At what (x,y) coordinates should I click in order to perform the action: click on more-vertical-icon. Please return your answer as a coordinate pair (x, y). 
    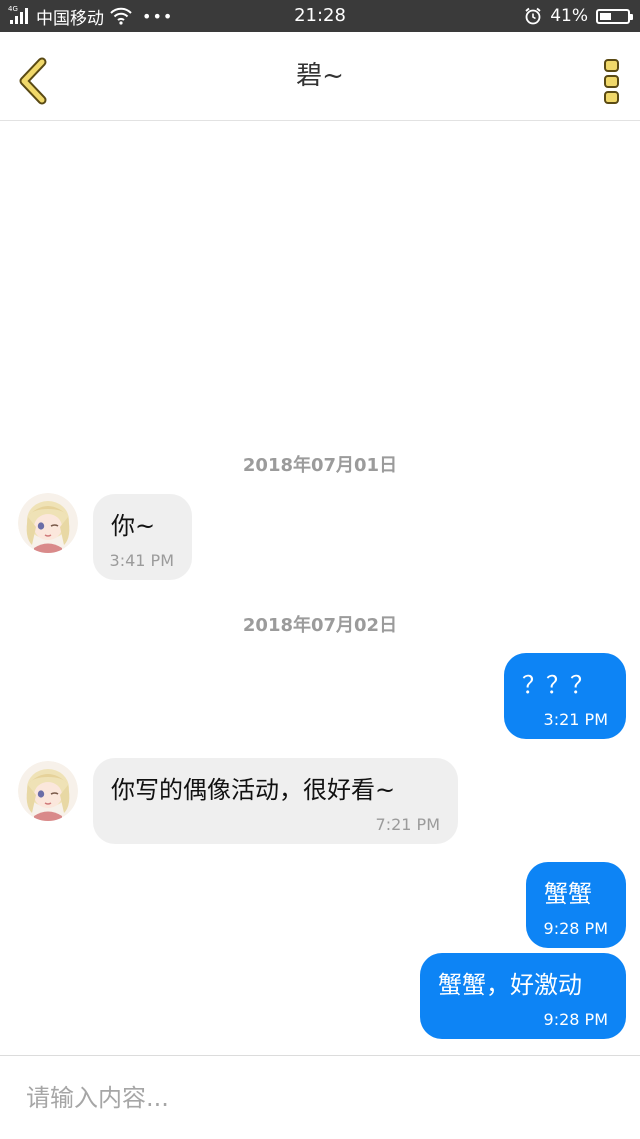
    Looking at the image, I should click on (611, 81).